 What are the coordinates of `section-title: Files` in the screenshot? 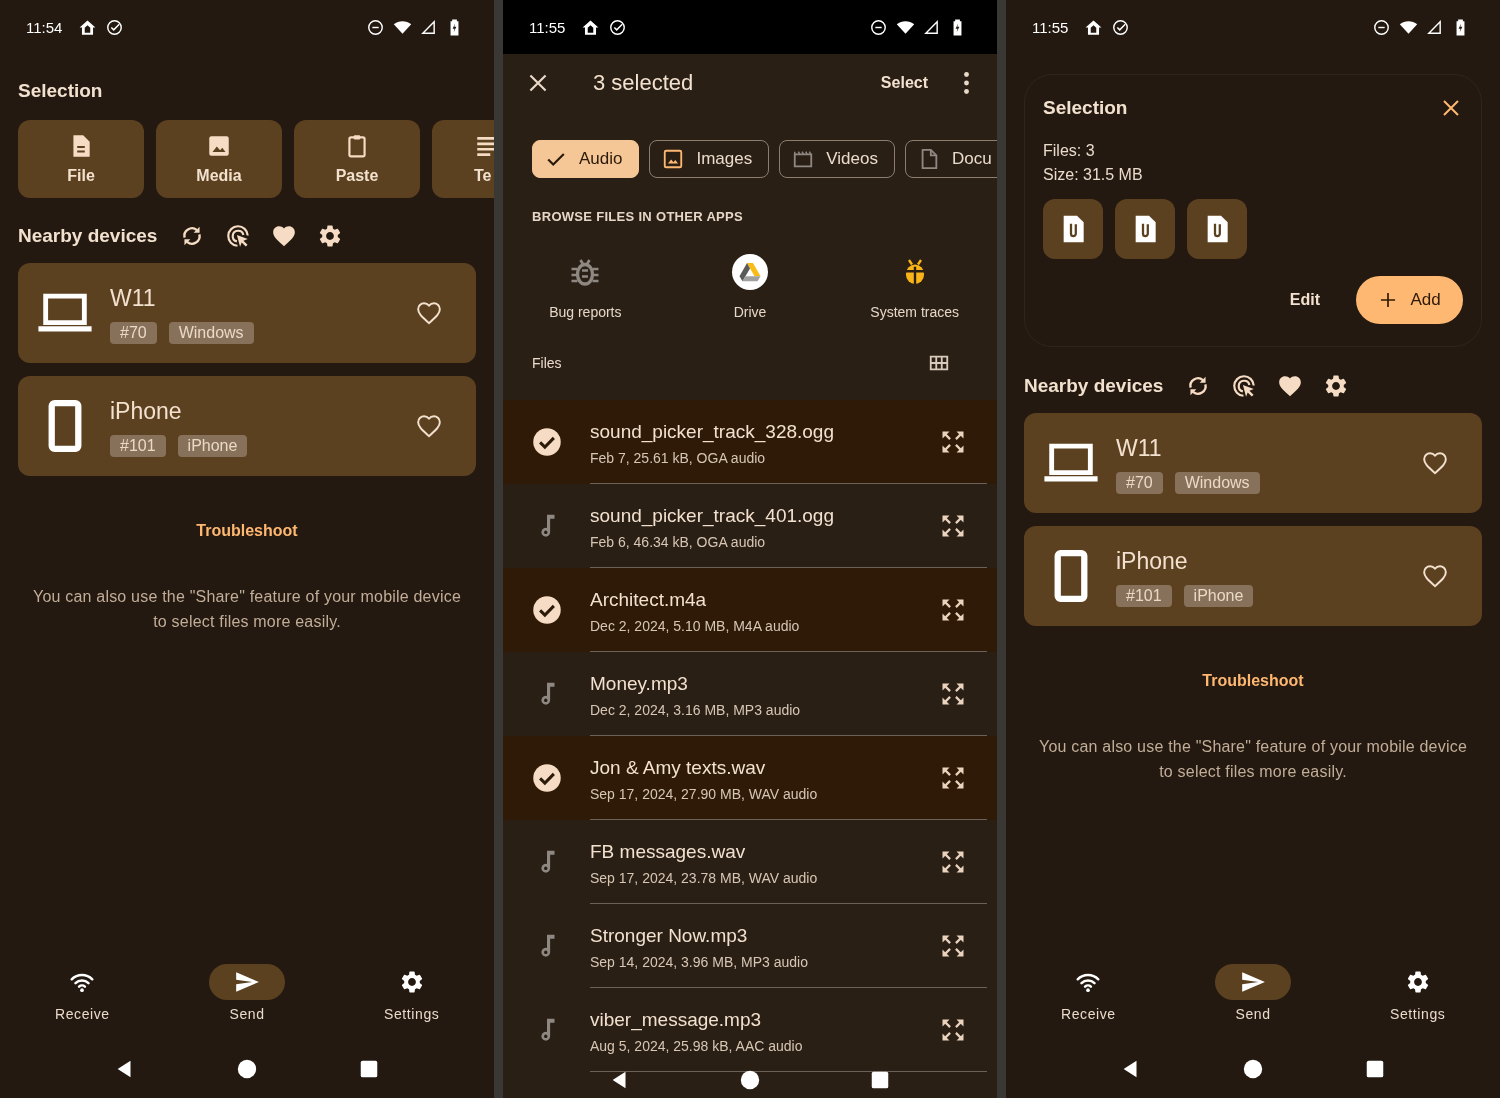 It's located at (547, 363).